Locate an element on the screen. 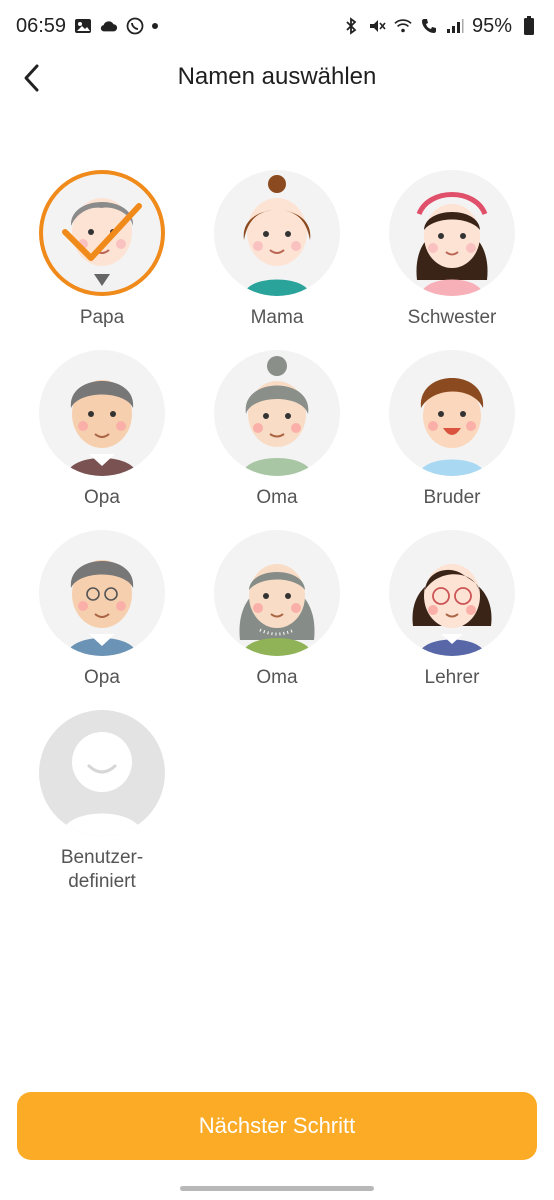  avatar-option-lehrer: Lehrer is located at coordinates (452, 615).